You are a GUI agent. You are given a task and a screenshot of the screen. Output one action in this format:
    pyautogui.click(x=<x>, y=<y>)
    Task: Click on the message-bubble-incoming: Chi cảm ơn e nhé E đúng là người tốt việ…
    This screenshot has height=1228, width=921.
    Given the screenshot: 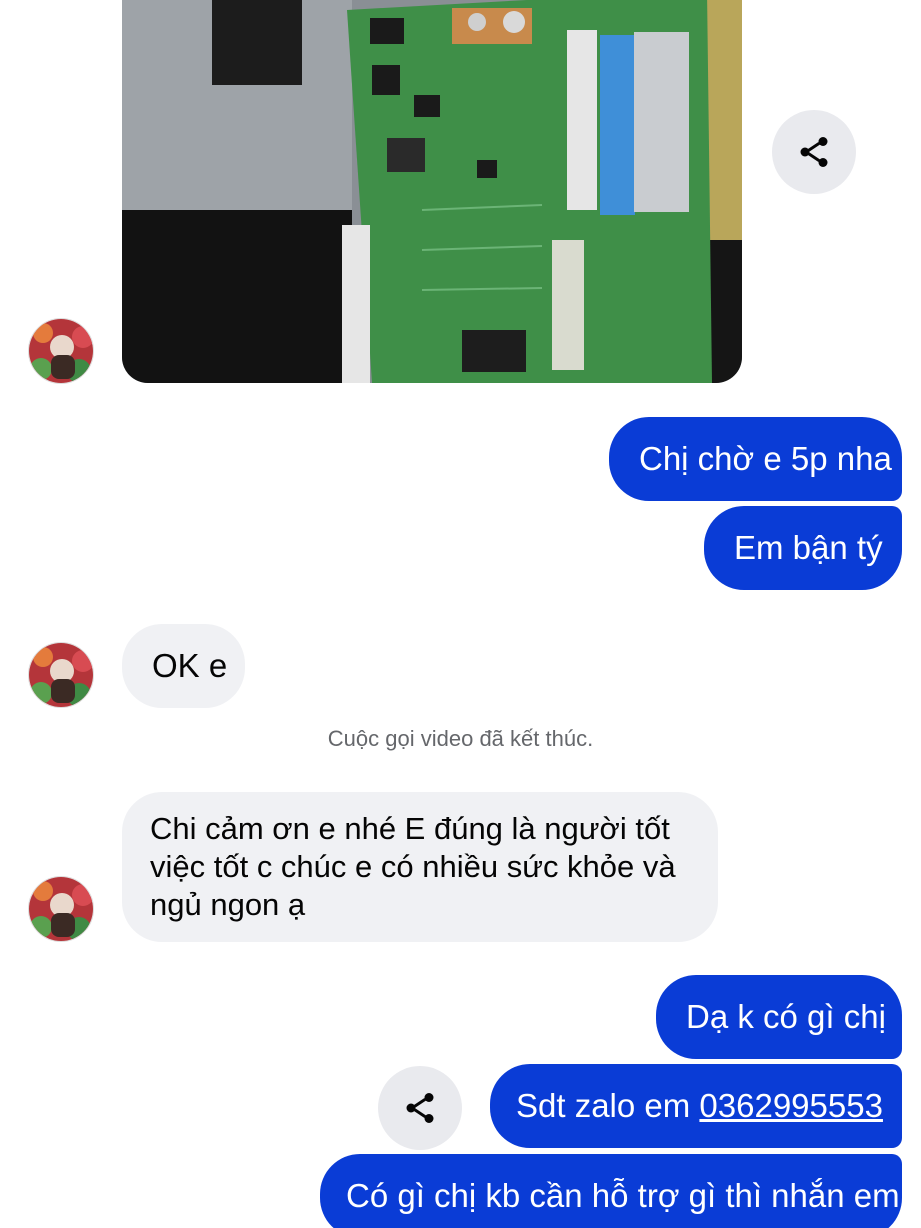 What is the action you would take?
    pyautogui.click(x=420, y=867)
    